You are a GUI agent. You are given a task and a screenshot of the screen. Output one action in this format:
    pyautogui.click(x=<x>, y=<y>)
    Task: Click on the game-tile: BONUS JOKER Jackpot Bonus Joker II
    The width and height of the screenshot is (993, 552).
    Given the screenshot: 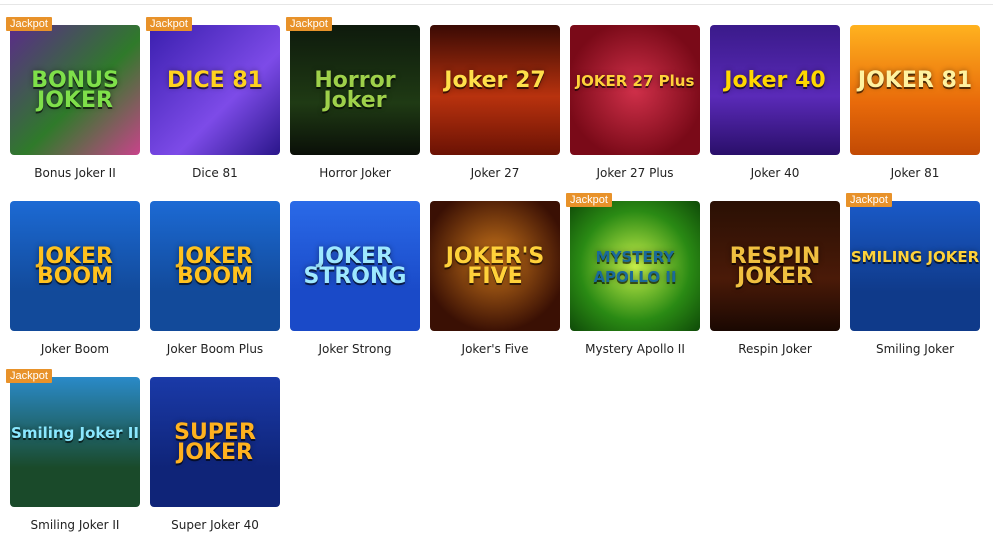 What is the action you would take?
    pyautogui.click(x=73, y=101)
    